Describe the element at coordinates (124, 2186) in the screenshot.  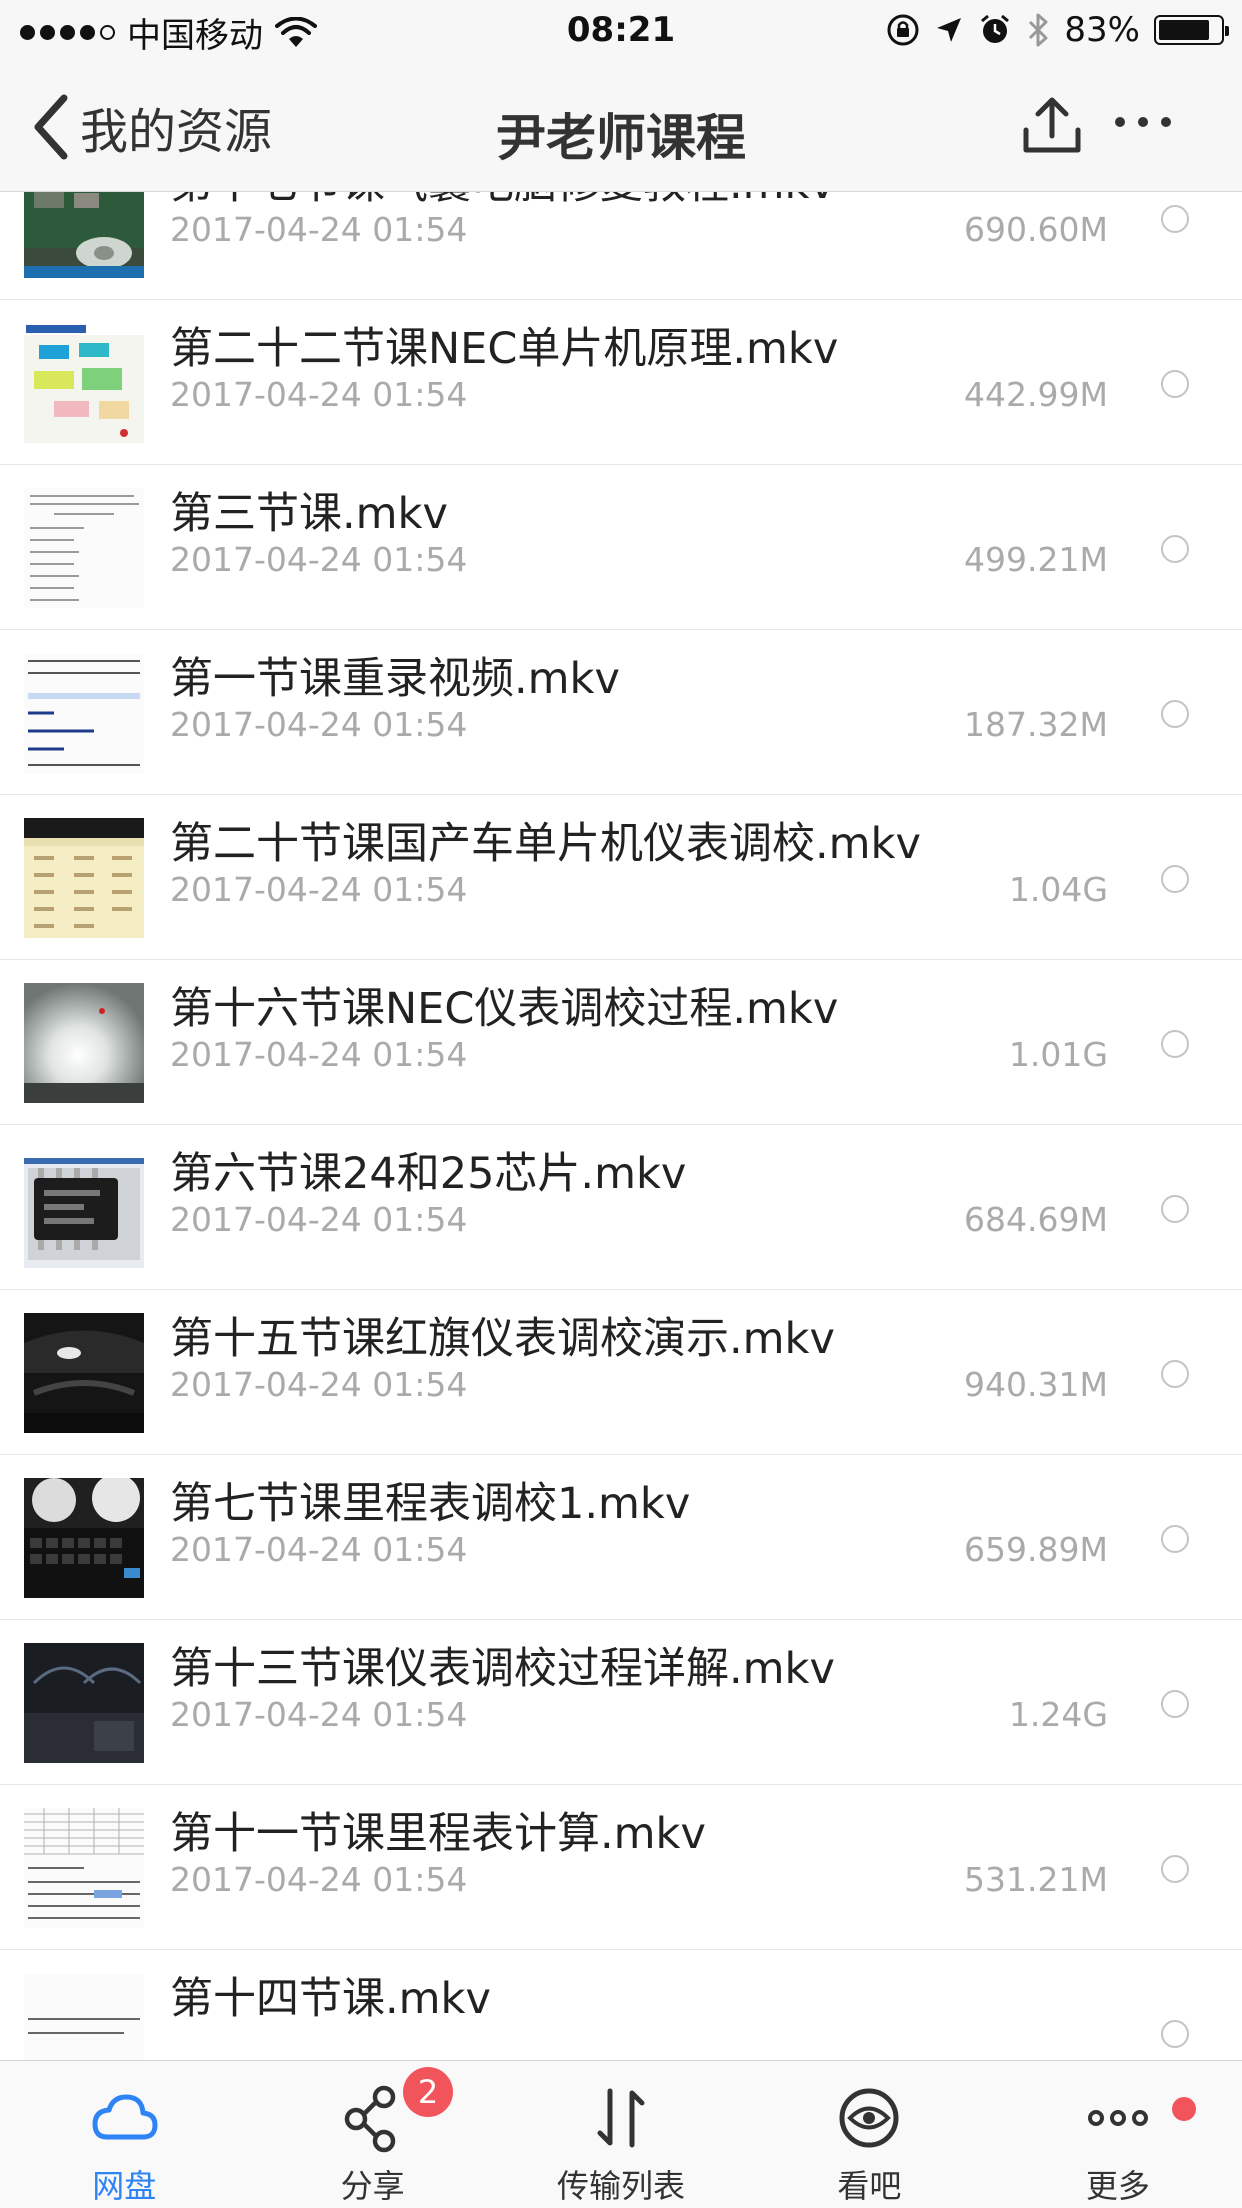
I see `tab-label: 网盘` at that location.